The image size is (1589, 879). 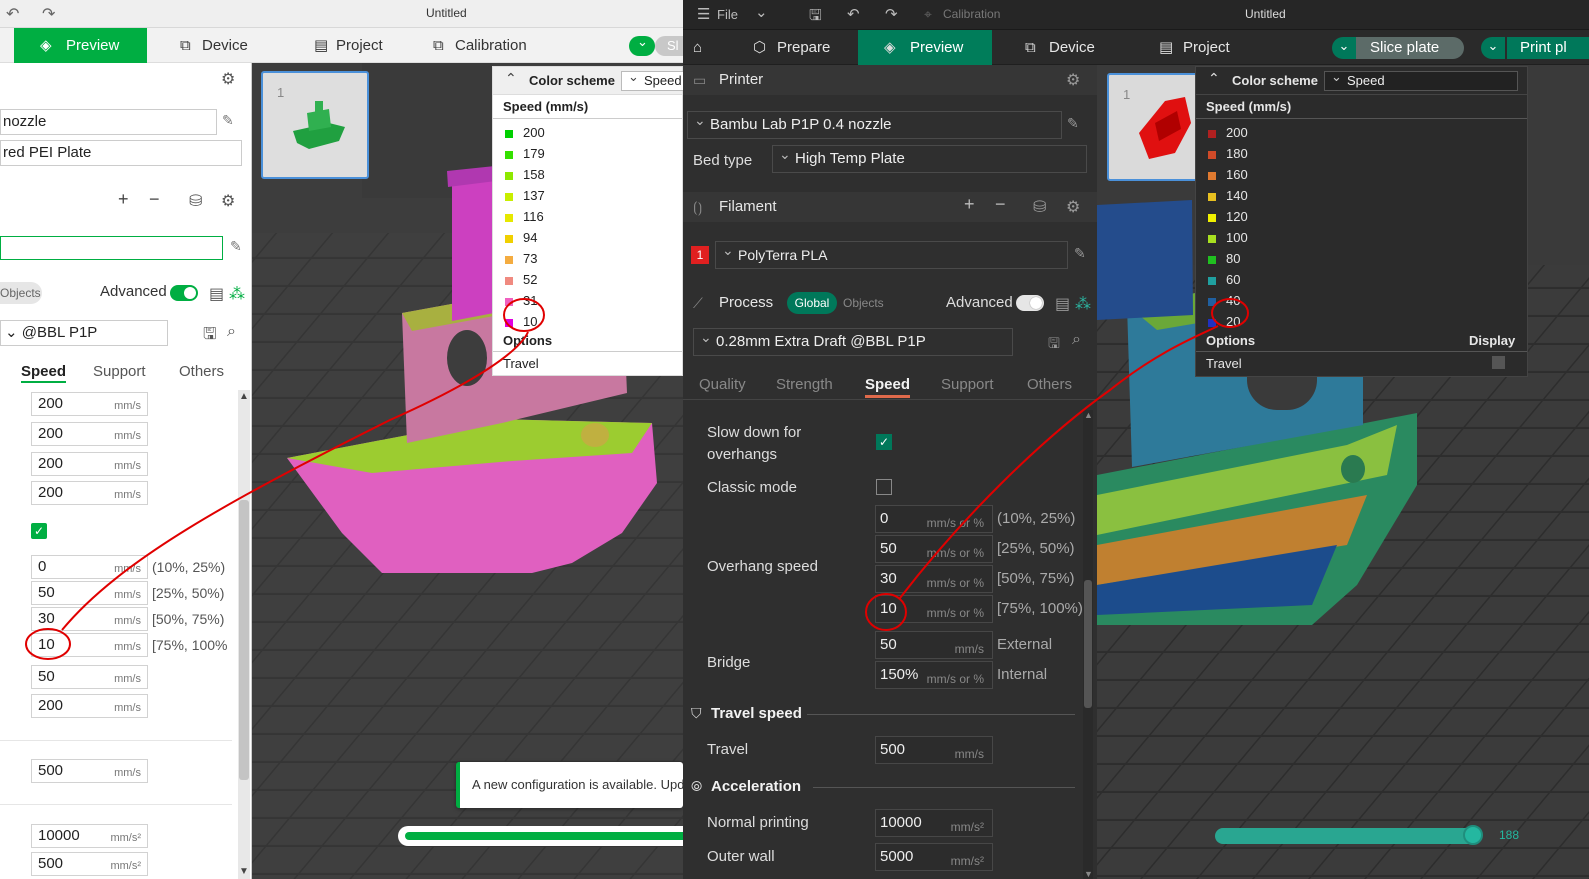 I want to click on filament-select, so click(x=111, y=248).